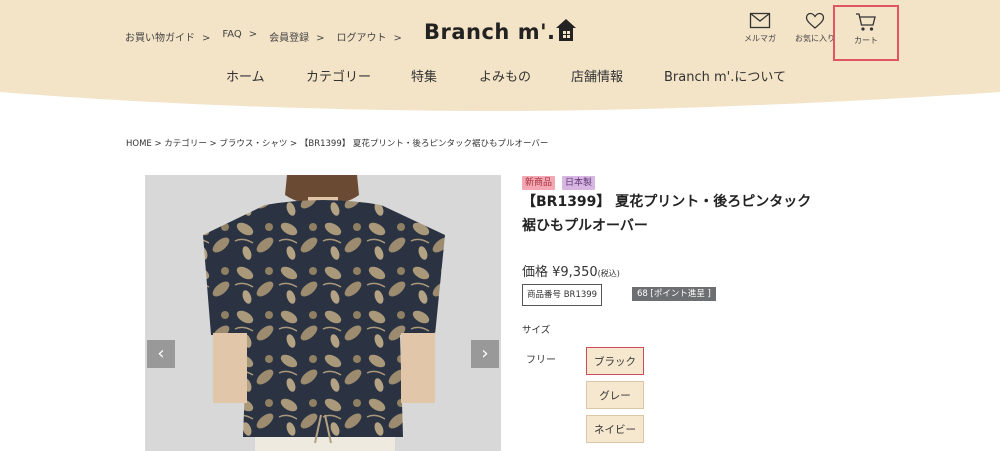 The height and width of the screenshot is (451, 1000). What do you see at coordinates (615, 395) in the screenshot?
I see `color-option-gray: グレー` at bounding box center [615, 395].